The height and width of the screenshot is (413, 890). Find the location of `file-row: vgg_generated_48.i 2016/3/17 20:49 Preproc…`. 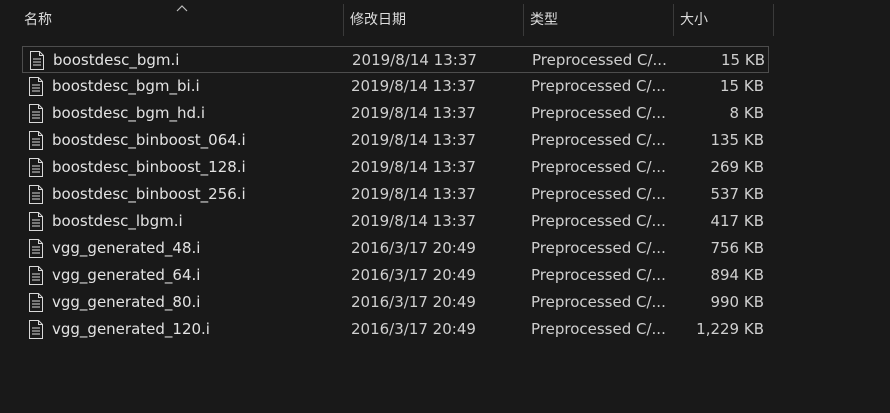

file-row: vgg_generated_48.i 2016/3/17 20:49 Preproc… is located at coordinates (395, 248).